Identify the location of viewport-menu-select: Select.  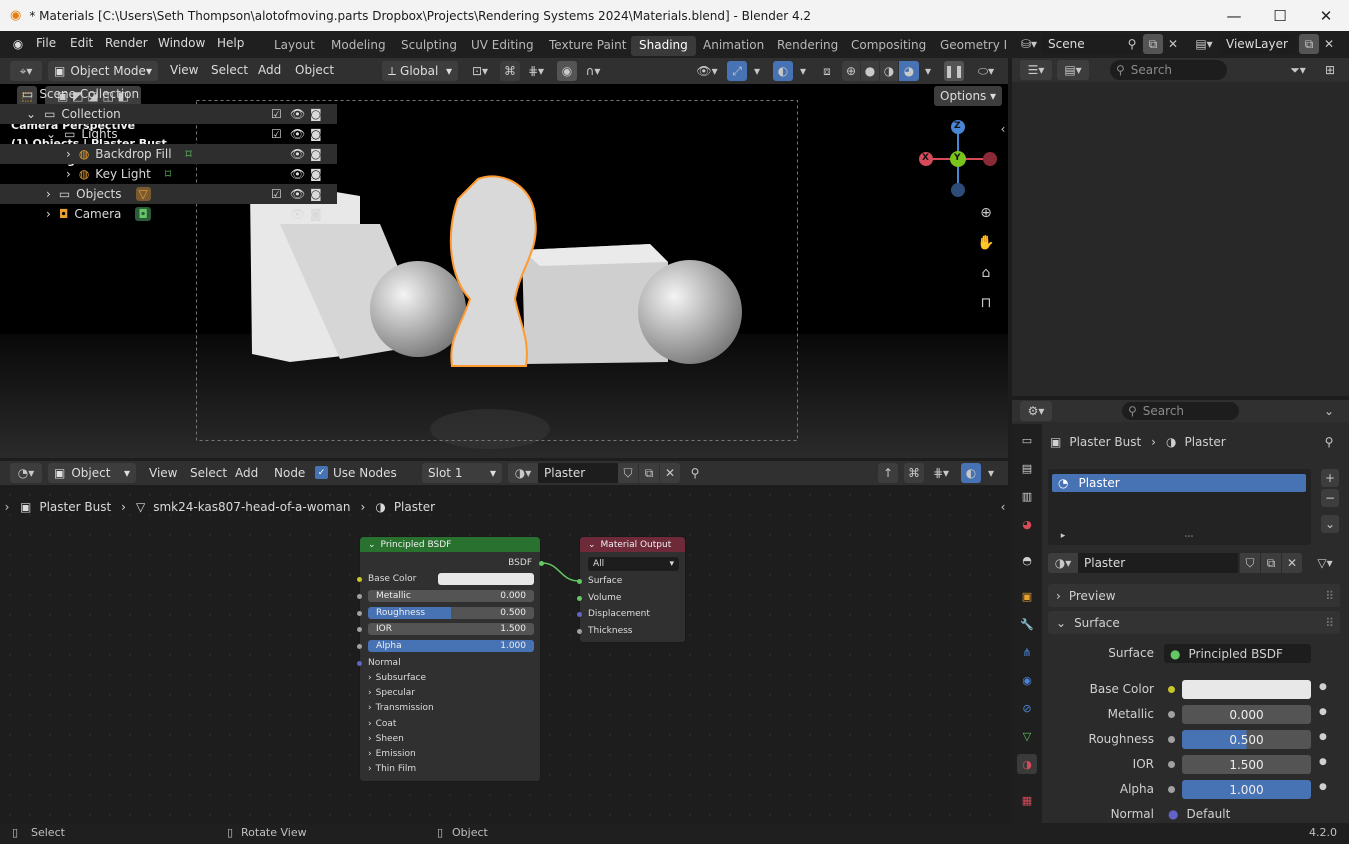
(229, 70).